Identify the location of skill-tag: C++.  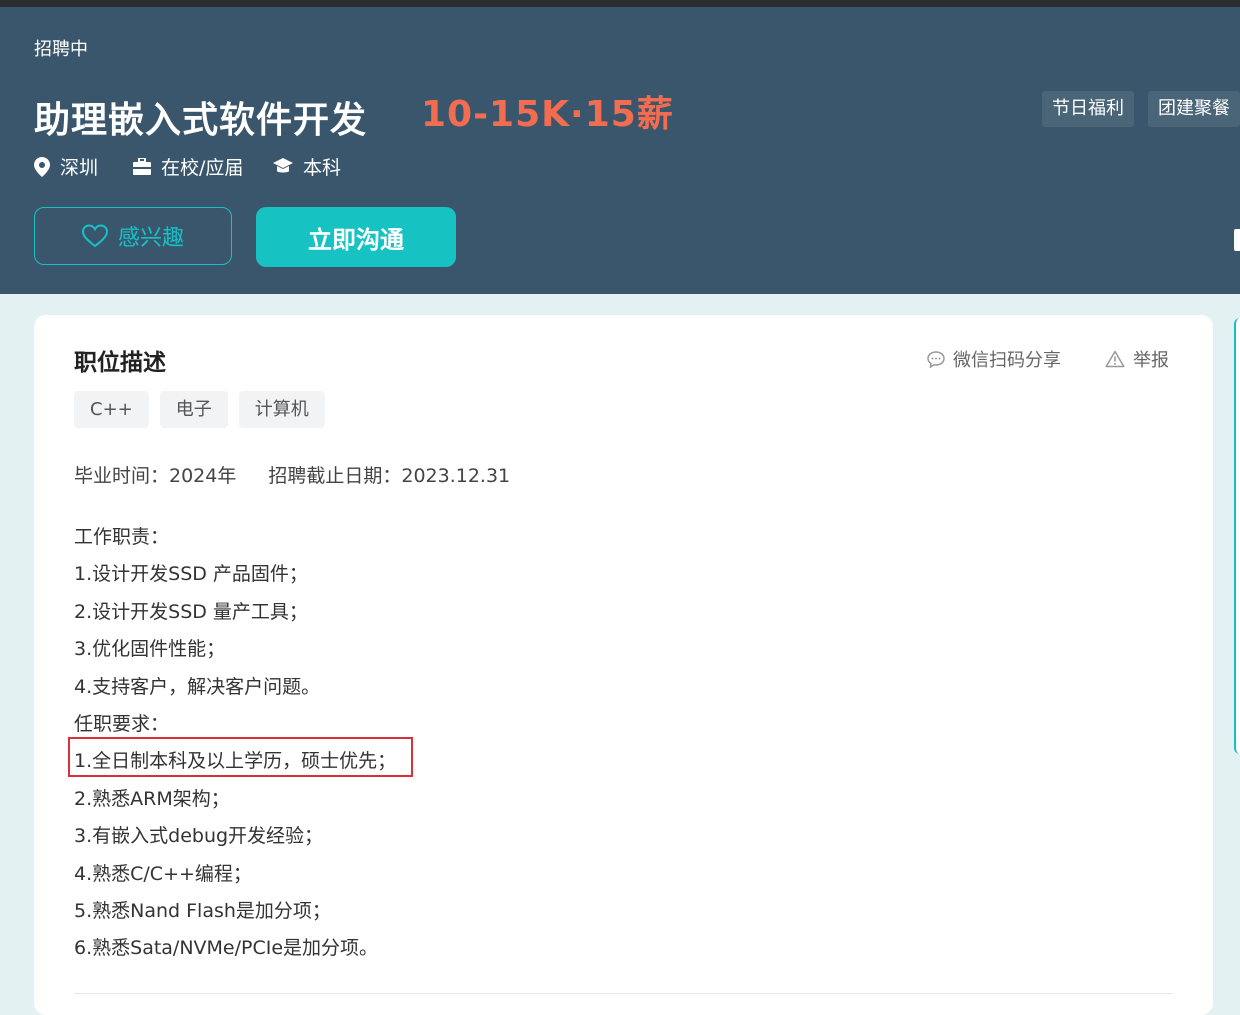
(111, 409).